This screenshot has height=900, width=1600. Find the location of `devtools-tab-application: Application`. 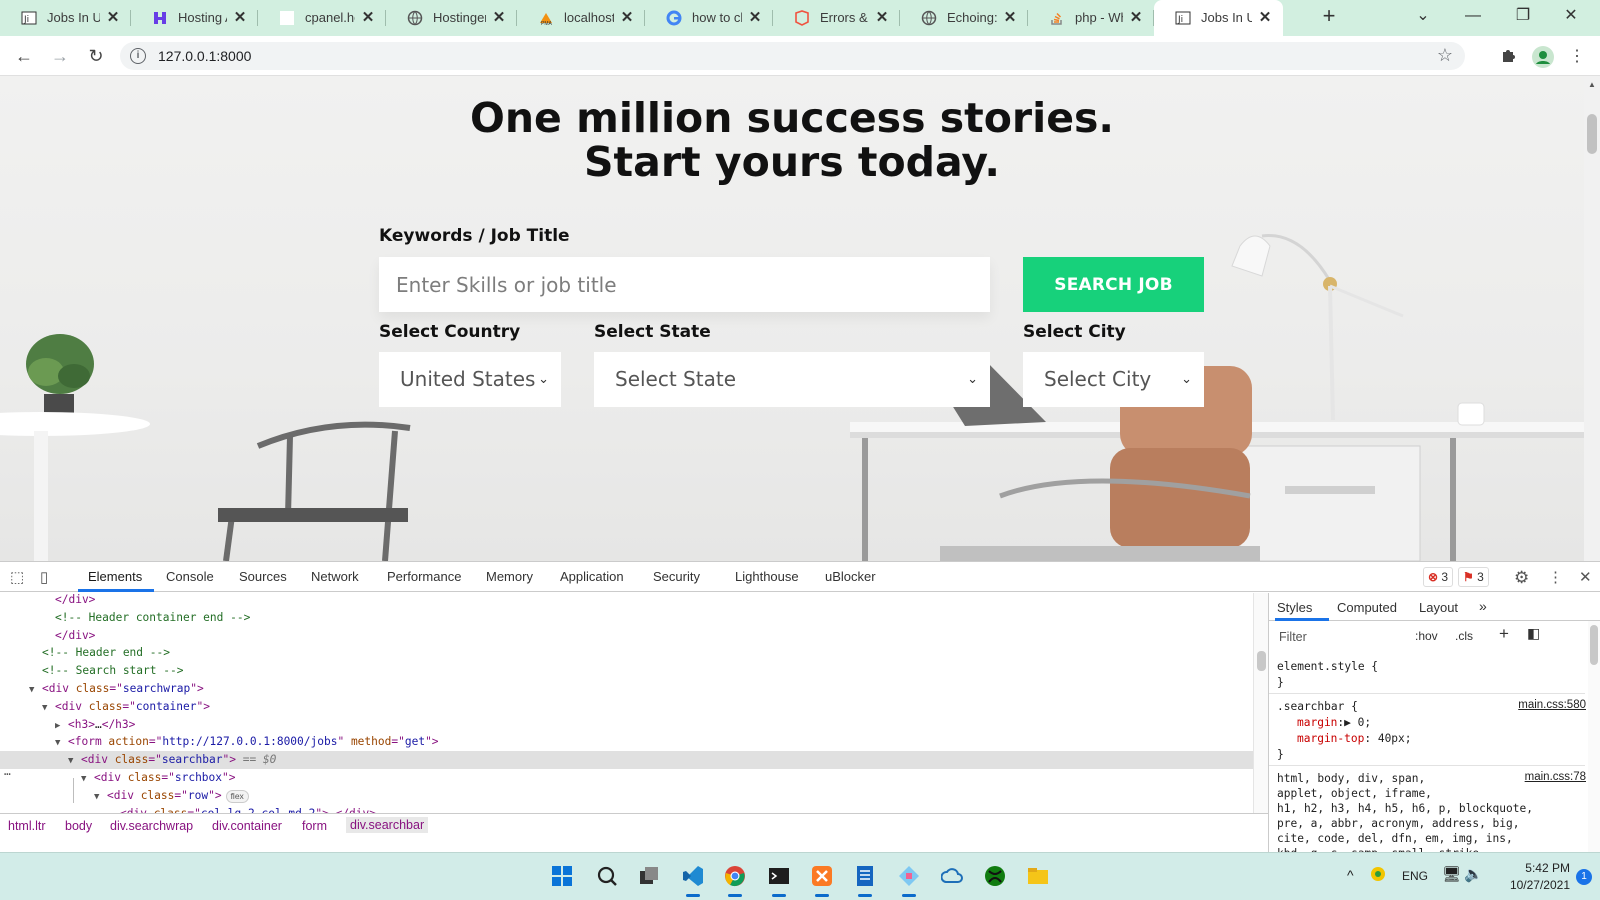

devtools-tab-application: Application is located at coordinates (592, 576).